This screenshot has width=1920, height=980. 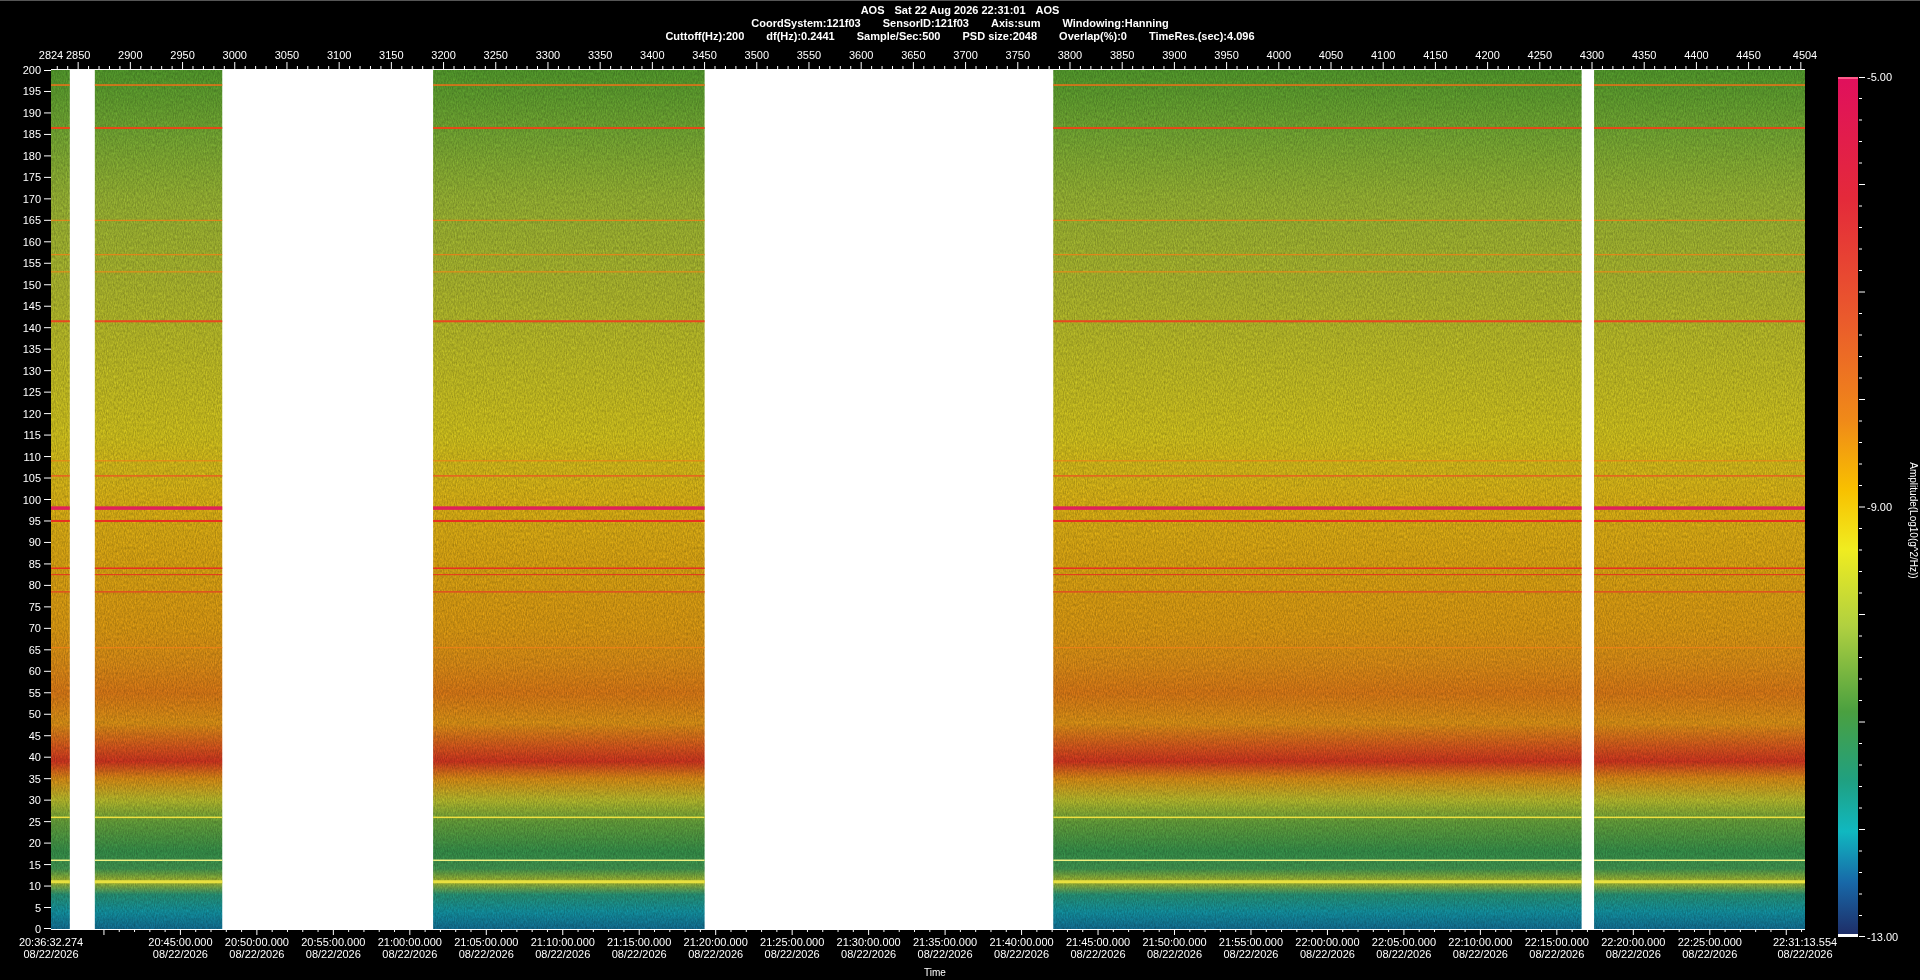 I want to click on axis-tick-label: 4100, so click(x=1383, y=55).